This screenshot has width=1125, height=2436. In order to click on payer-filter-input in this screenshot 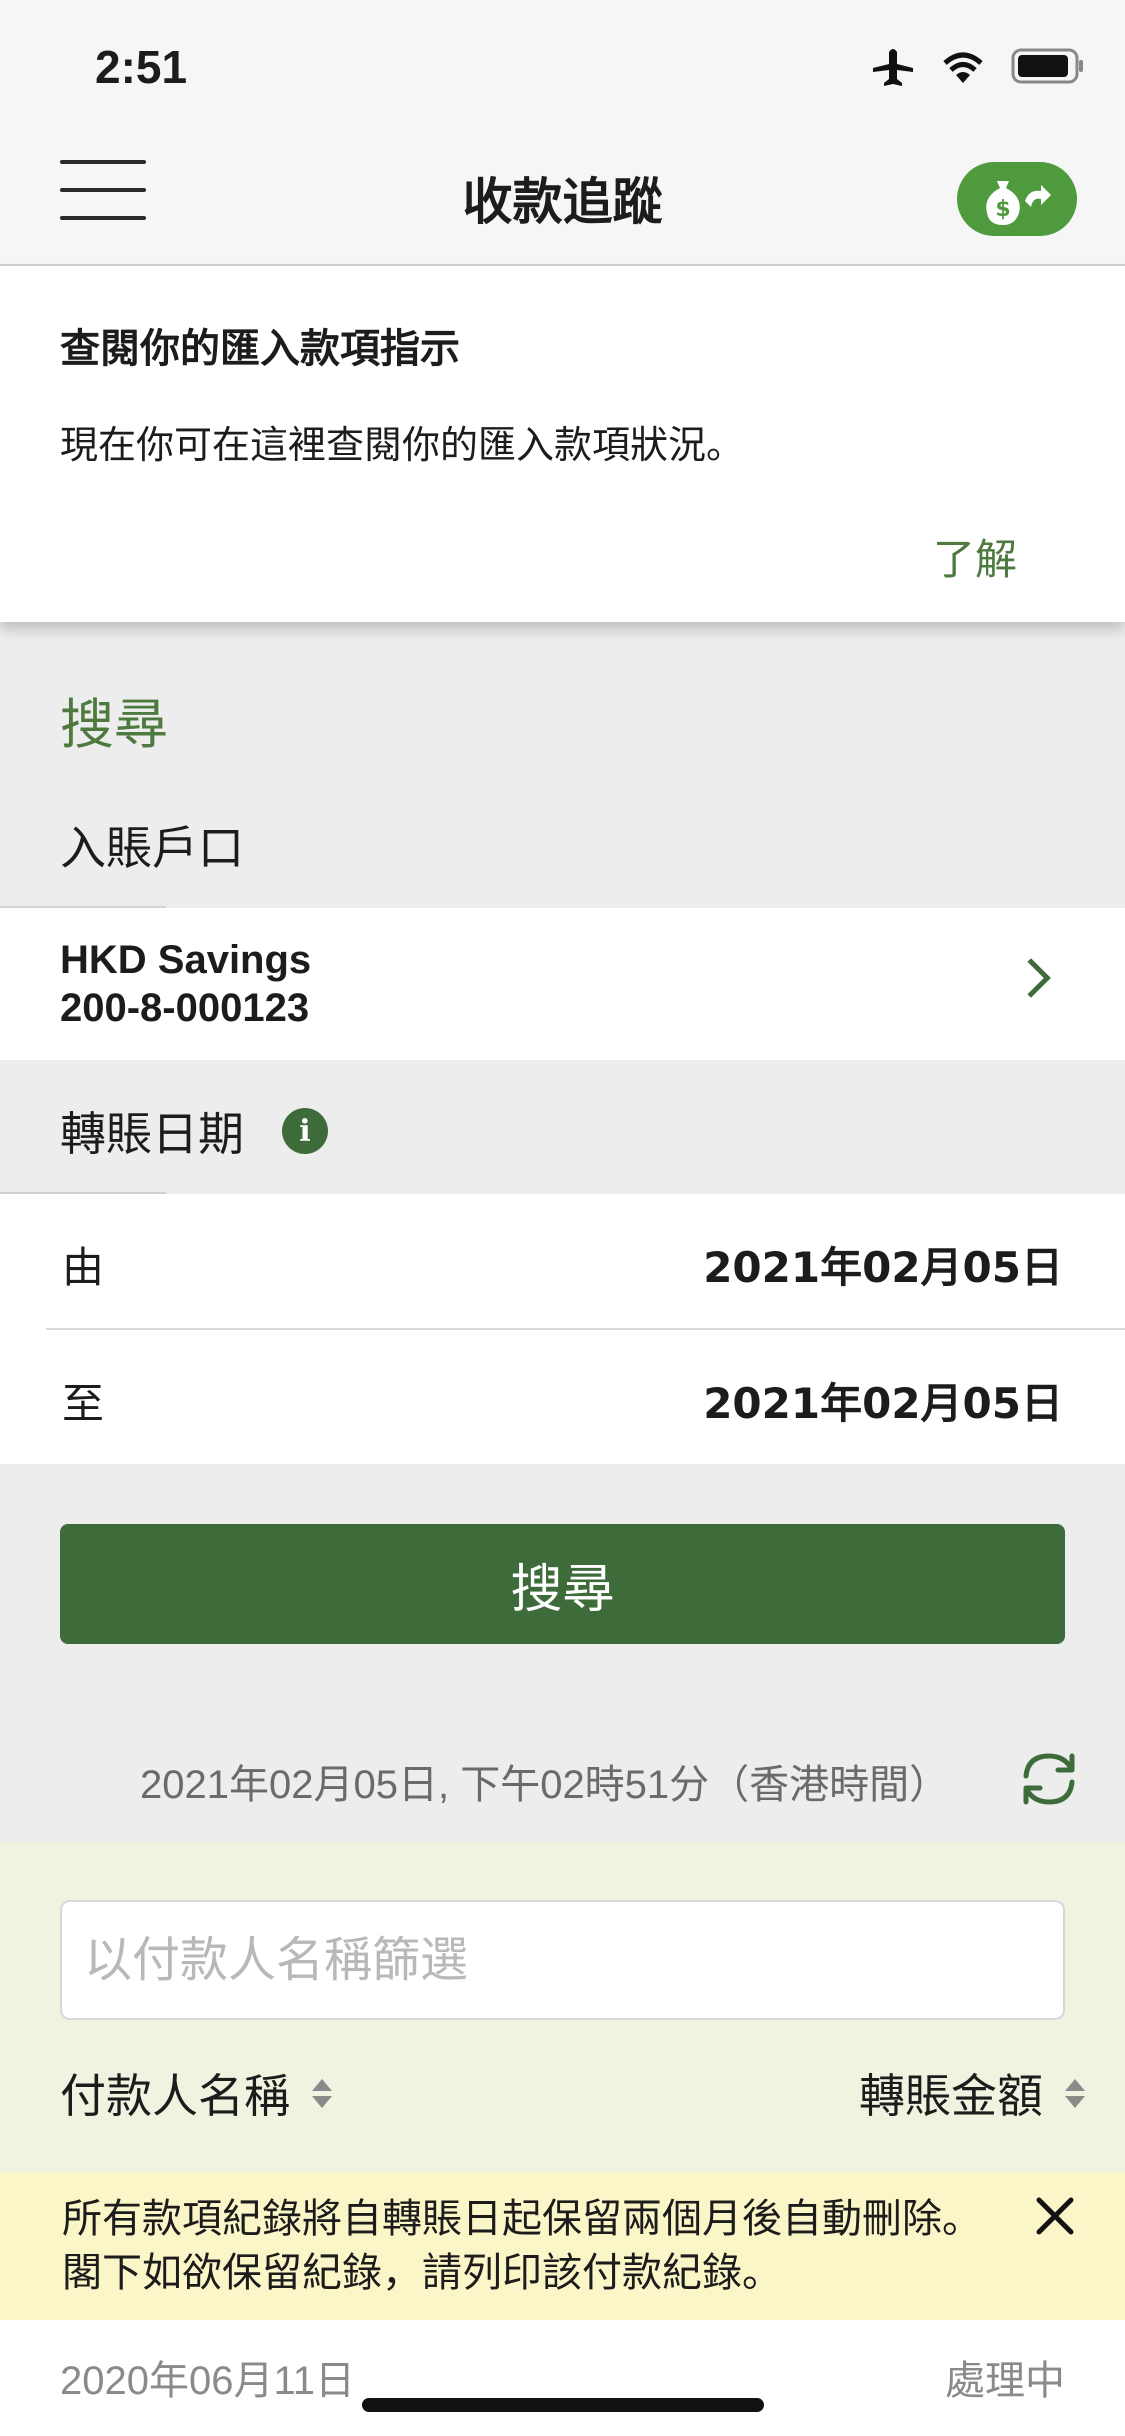, I will do `click(562, 1960)`.